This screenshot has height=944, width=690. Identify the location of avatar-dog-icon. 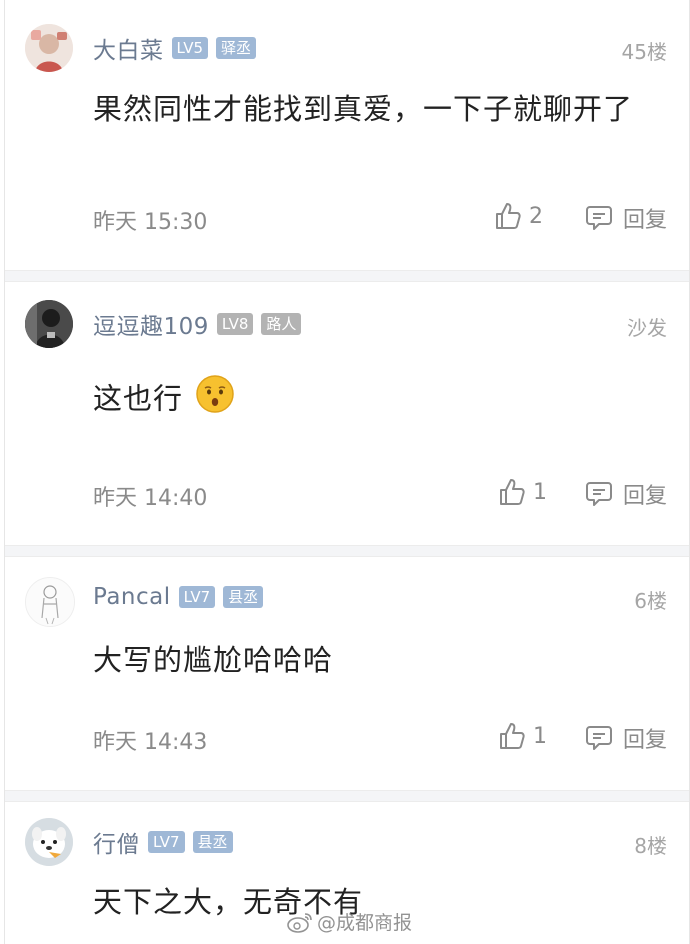
(49, 842).